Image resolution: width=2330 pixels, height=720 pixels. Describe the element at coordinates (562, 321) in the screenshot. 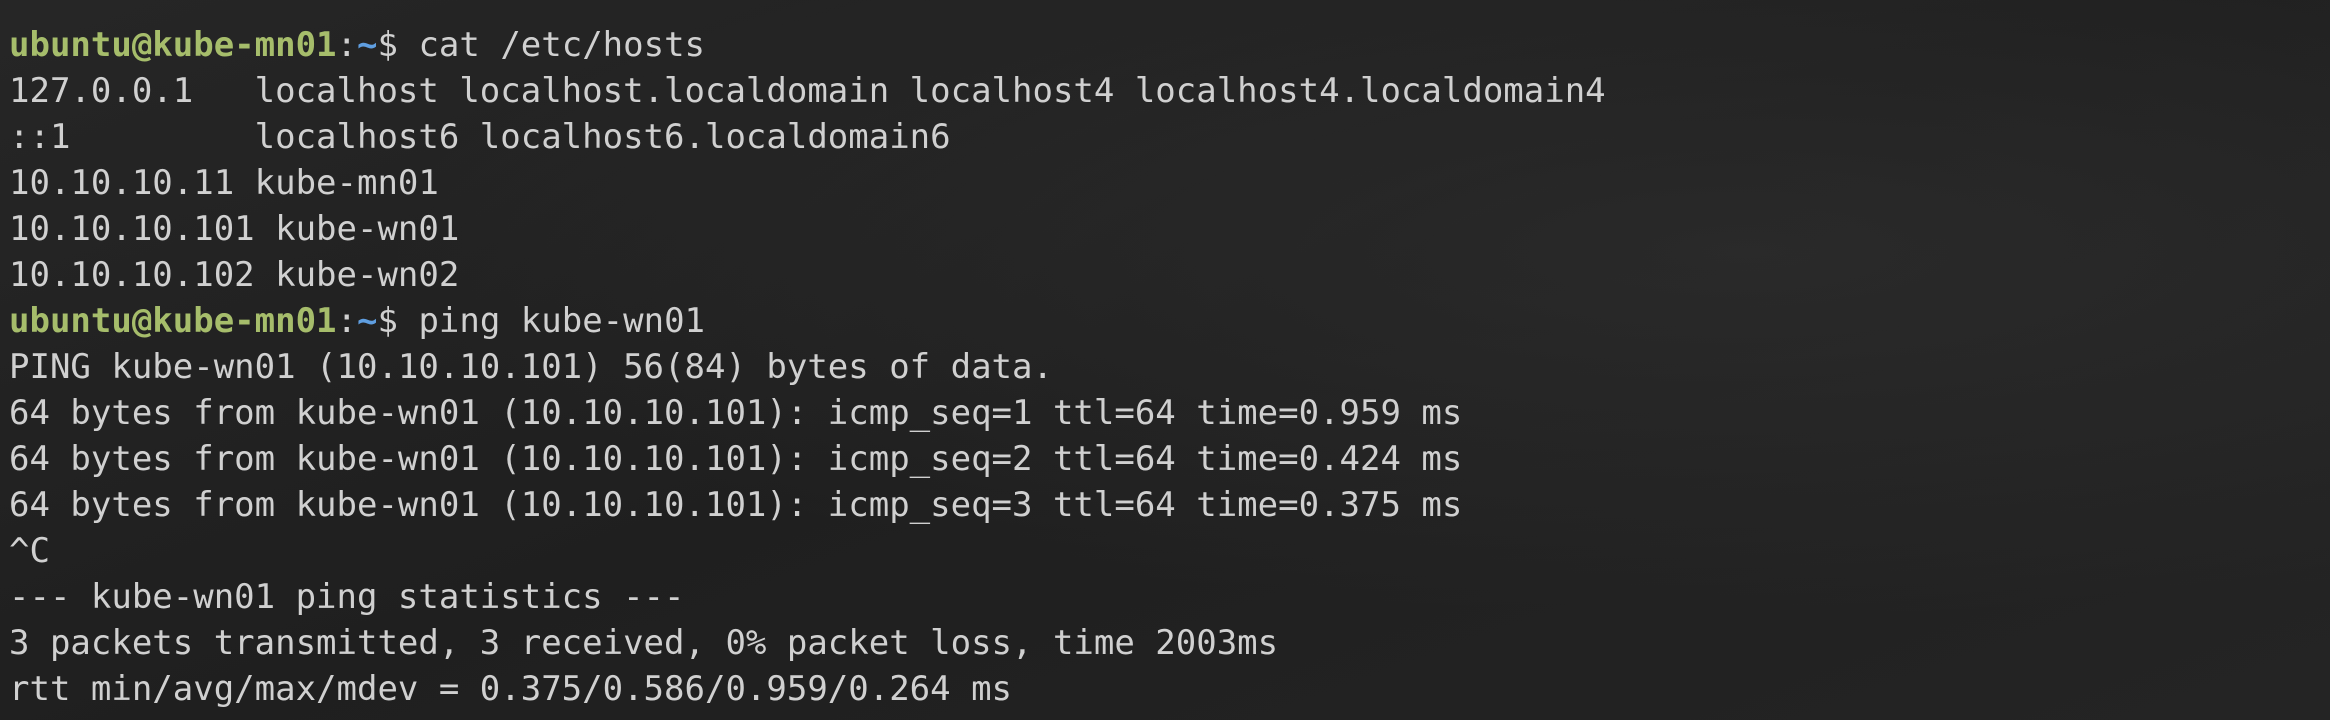

I see `command-text: ping kube-wn01` at that location.